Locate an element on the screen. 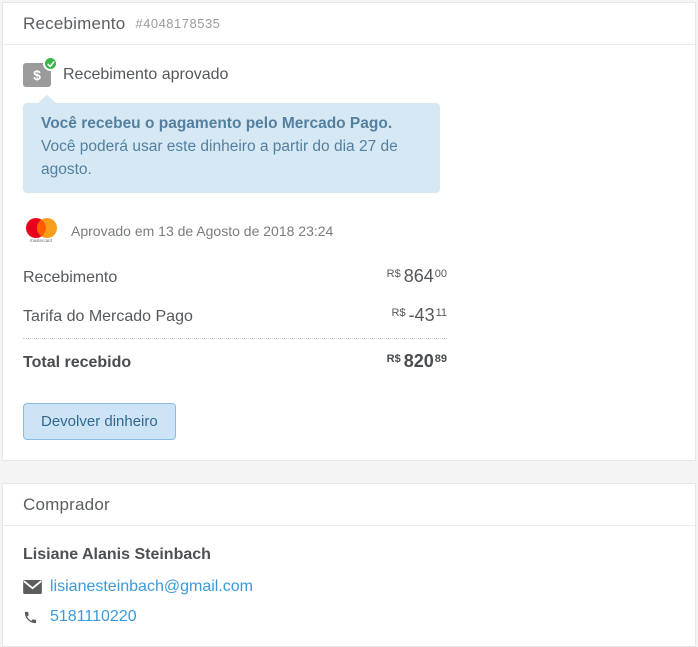 The image size is (698, 647). amount-integer: -43 is located at coordinates (421, 315).